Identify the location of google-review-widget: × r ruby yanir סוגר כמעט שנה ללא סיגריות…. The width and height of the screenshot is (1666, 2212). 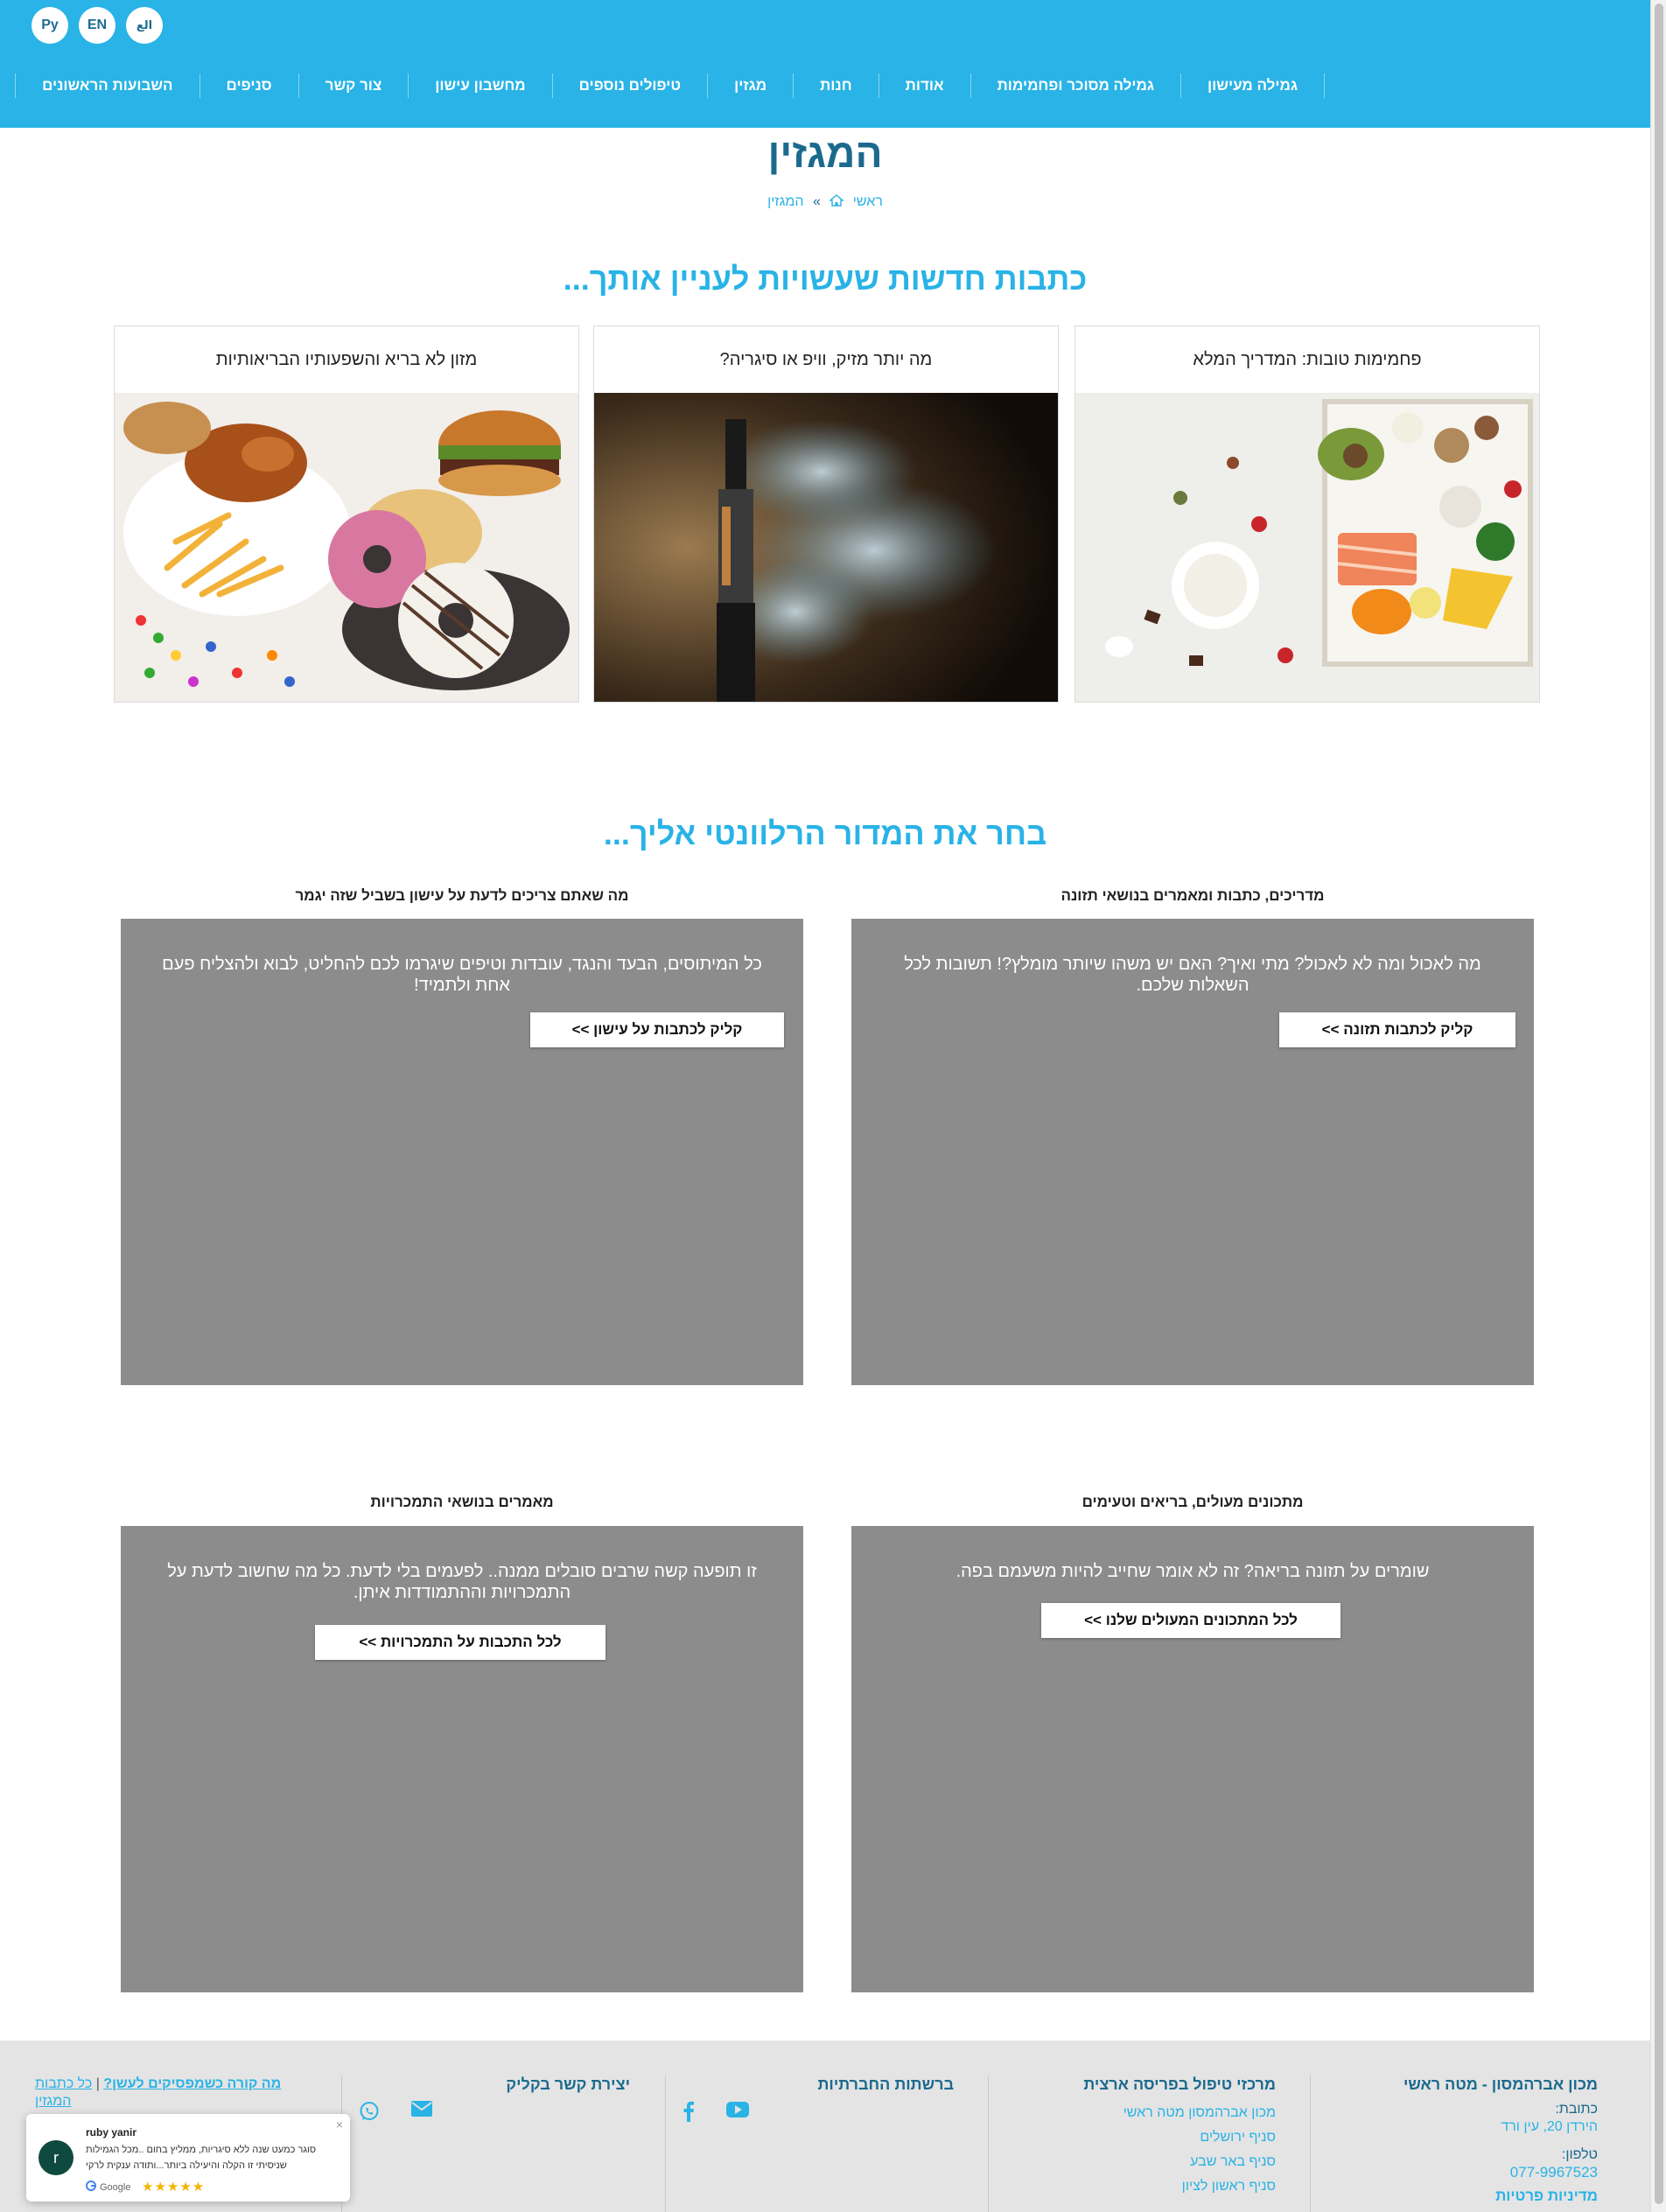
(188, 2158).